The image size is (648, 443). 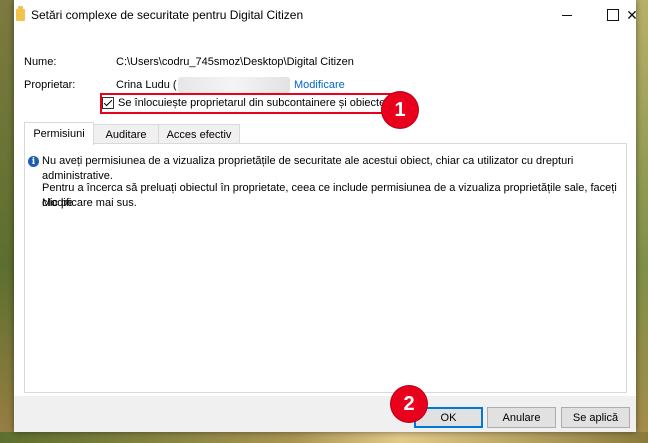 What do you see at coordinates (324, 437) in the screenshot?
I see `desktop-background-bottom` at bounding box center [324, 437].